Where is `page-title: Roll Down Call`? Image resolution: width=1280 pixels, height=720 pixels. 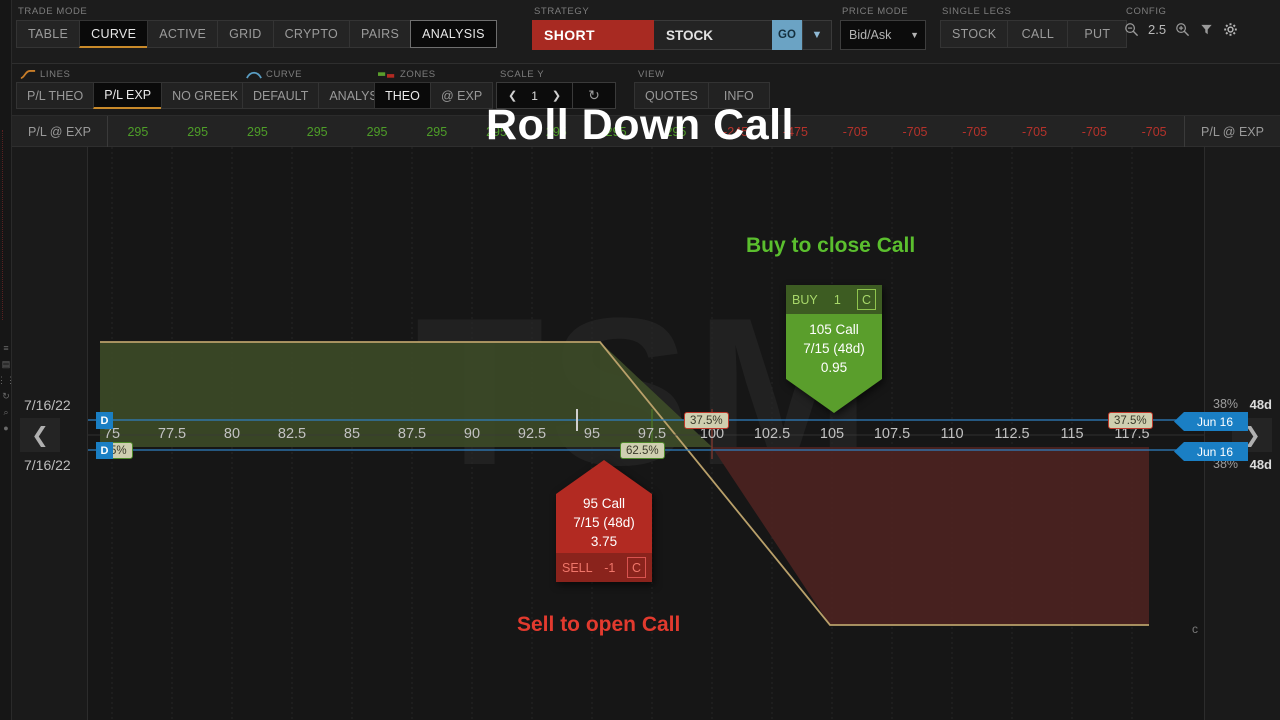
page-title: Roll Down Call is located at coordinates (640, 125).